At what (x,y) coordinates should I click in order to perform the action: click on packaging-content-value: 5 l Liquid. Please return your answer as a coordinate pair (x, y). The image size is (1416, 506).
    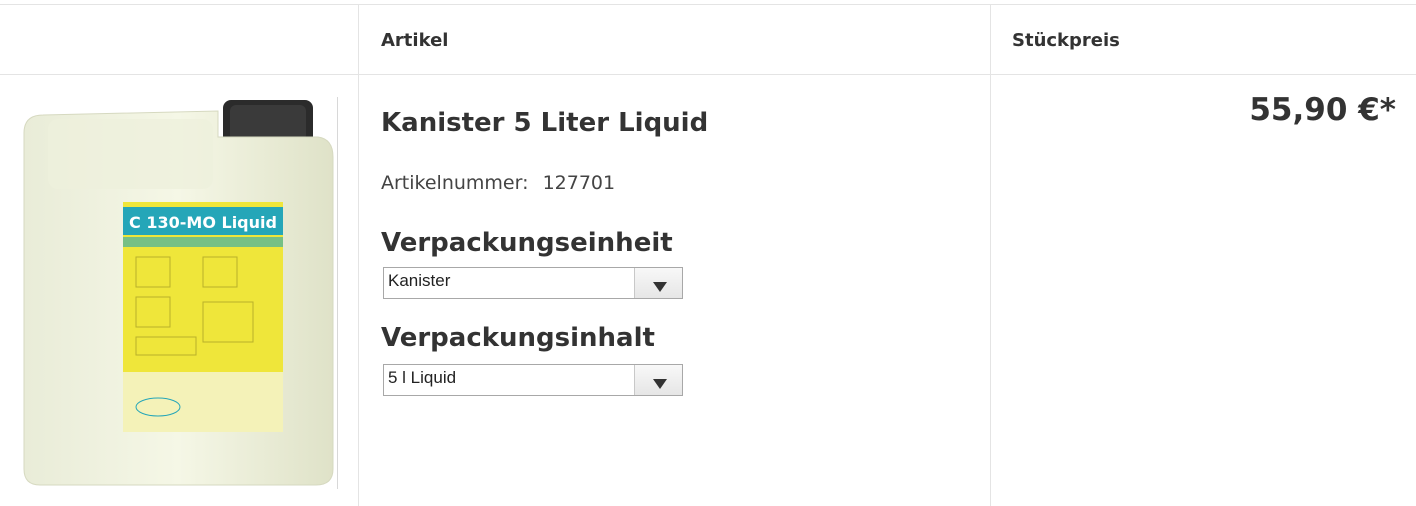
    Looking at the image, I should click on (422, 377).